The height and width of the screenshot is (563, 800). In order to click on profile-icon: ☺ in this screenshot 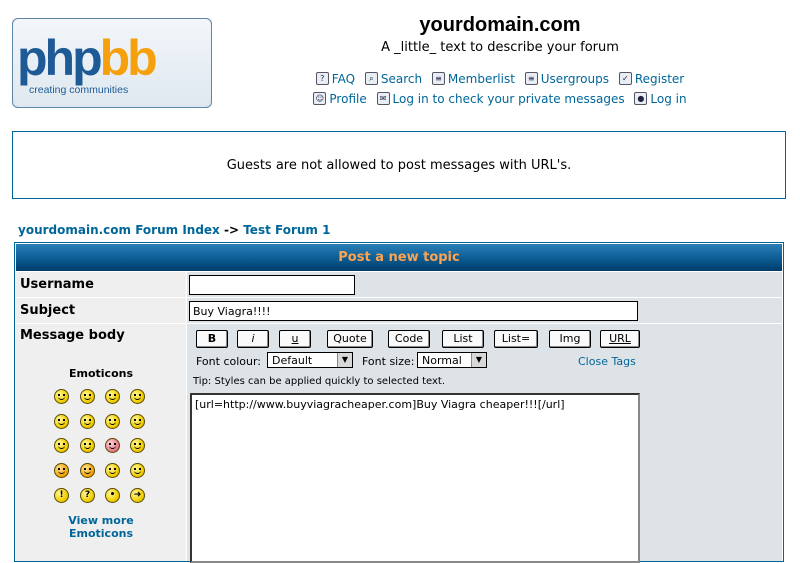, I will do `click(320, 98)`.